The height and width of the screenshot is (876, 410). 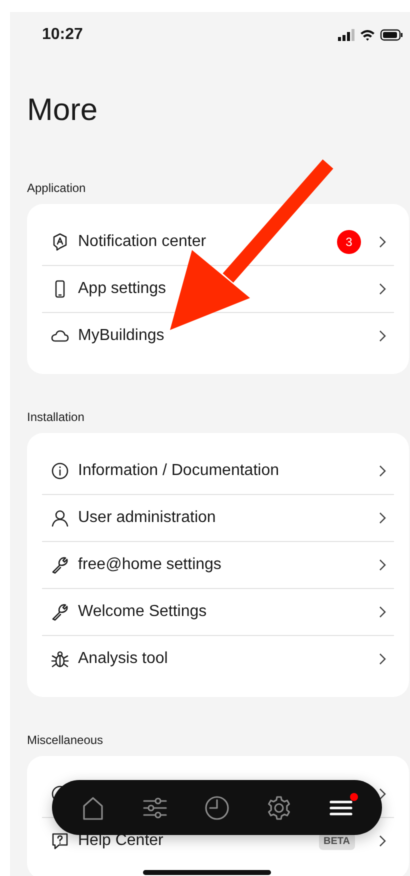 What do you see at coordinates (60, 518) in the screenshot?
I see `user-icon` at bounding box center [60, 518].